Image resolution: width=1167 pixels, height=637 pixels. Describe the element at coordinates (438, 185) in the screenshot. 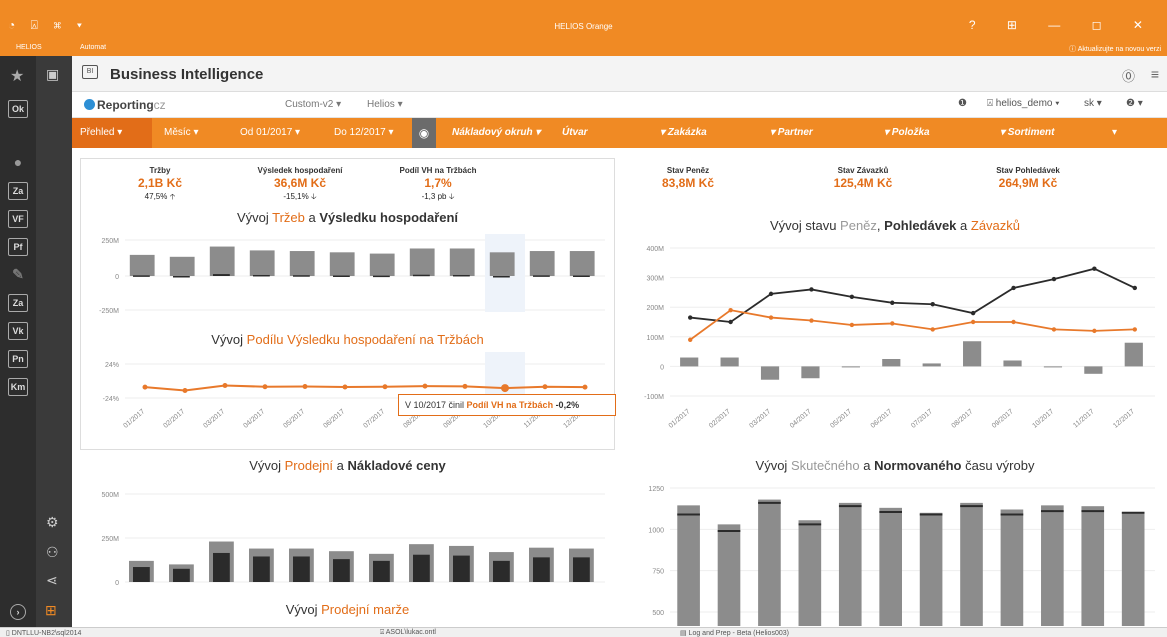

I see `kpi-podil: Podíl VH na Tržbách 1,7% -1,3 pb 🡣` at that location.